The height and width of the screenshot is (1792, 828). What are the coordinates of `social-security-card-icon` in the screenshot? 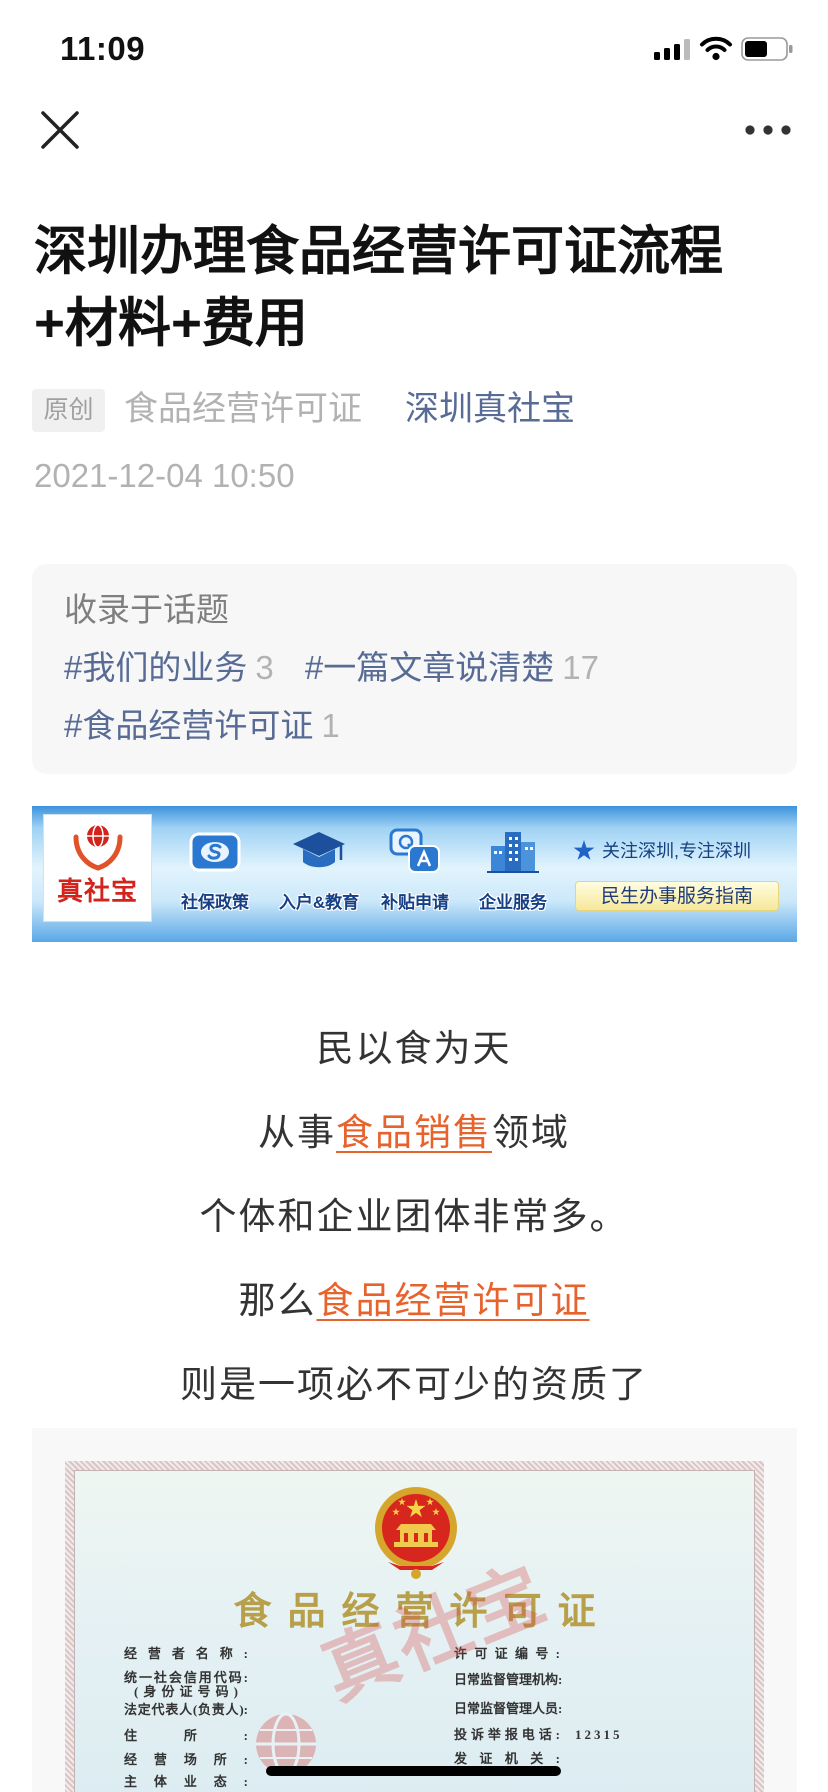 It's located at (215, 852).